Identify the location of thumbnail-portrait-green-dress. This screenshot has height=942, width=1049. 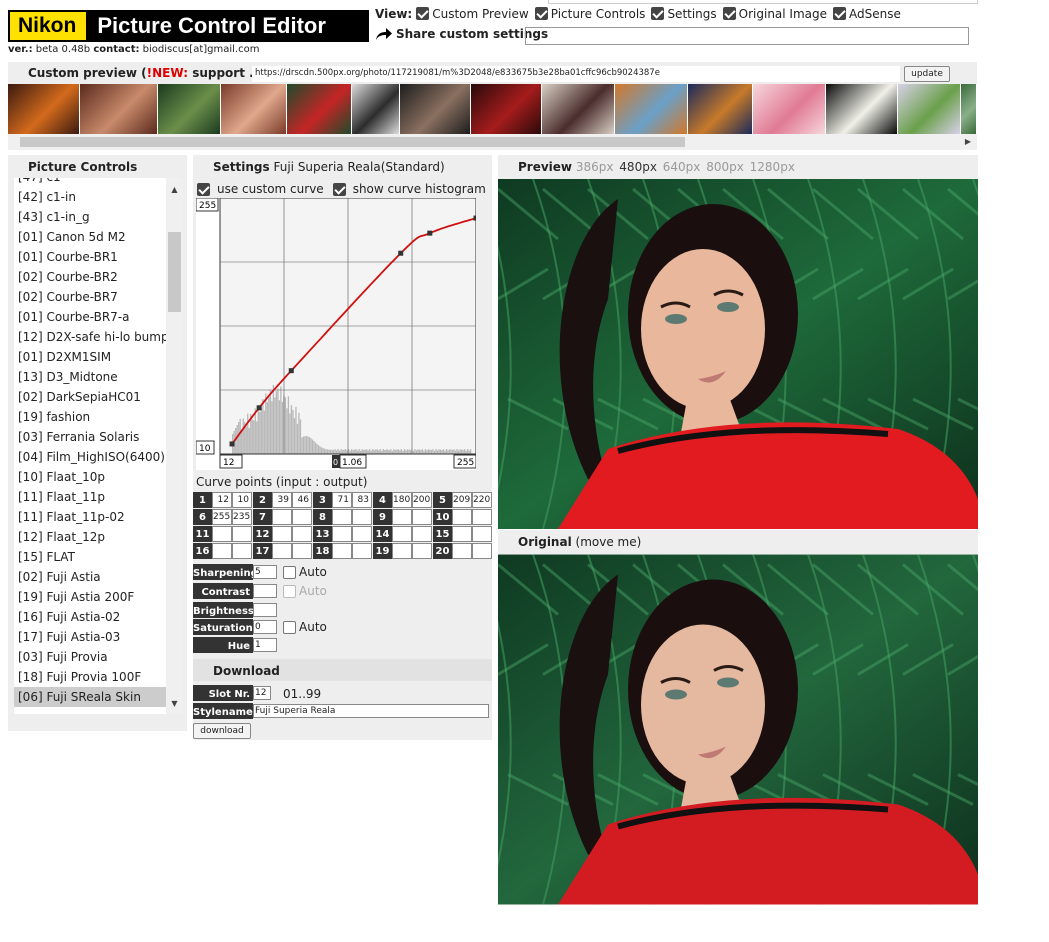
(189, 109).